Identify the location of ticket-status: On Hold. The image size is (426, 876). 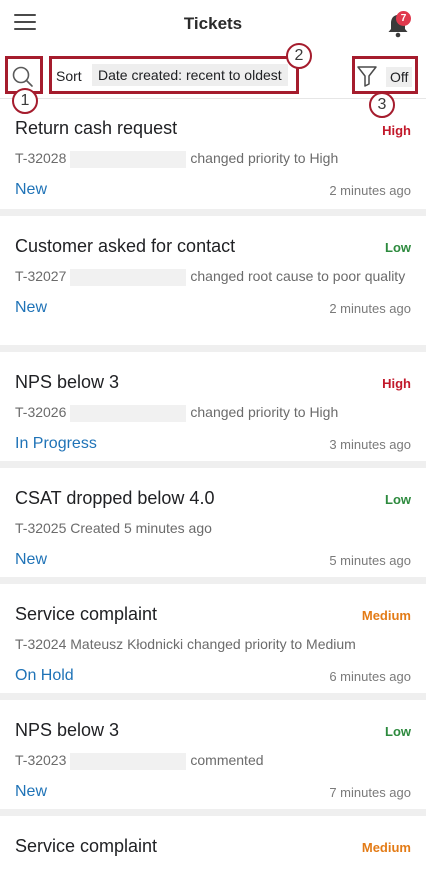
(44, 676).